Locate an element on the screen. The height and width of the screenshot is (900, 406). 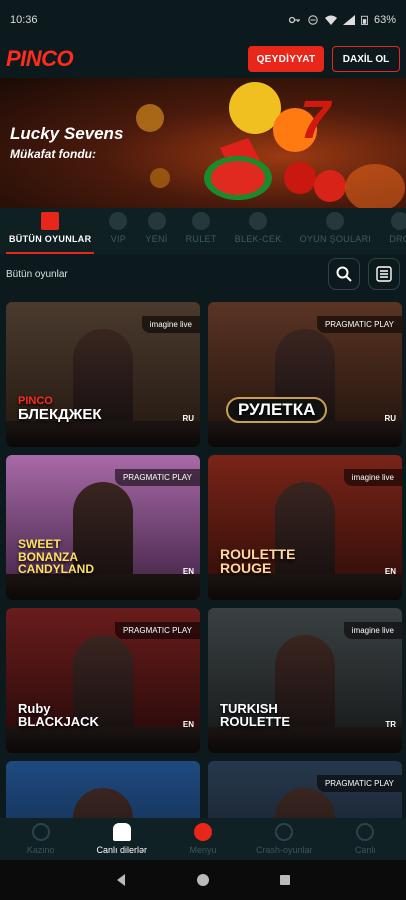
tab-vip: VIP is located at coordinates (118, 231).